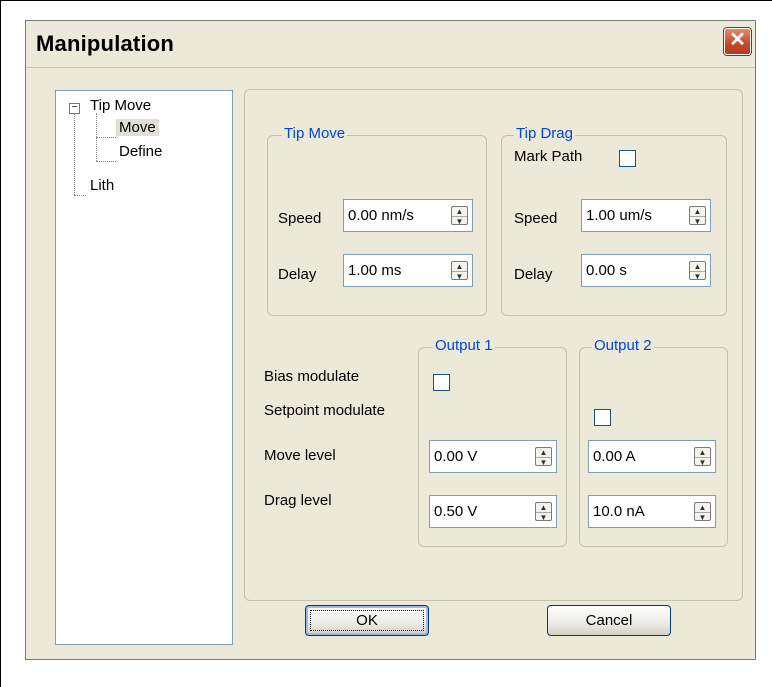 This screenshot has width=772, height=687. I want to click on tree-item-define: Define, so click(140, 151).